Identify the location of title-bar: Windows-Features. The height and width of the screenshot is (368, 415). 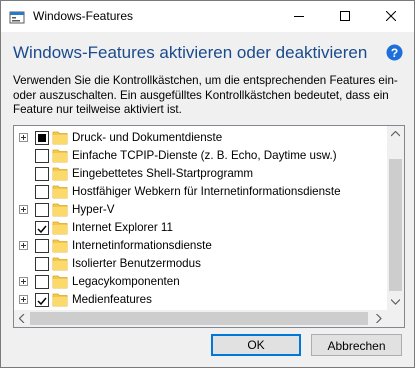
(207, 16).